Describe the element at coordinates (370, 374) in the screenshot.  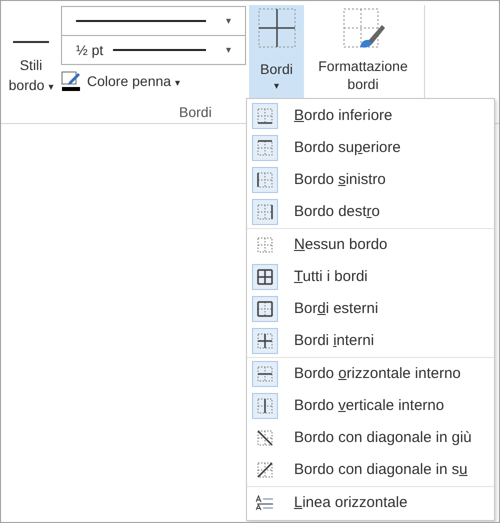
I see `menu-item: Bordo orizzontale interno` at that location.